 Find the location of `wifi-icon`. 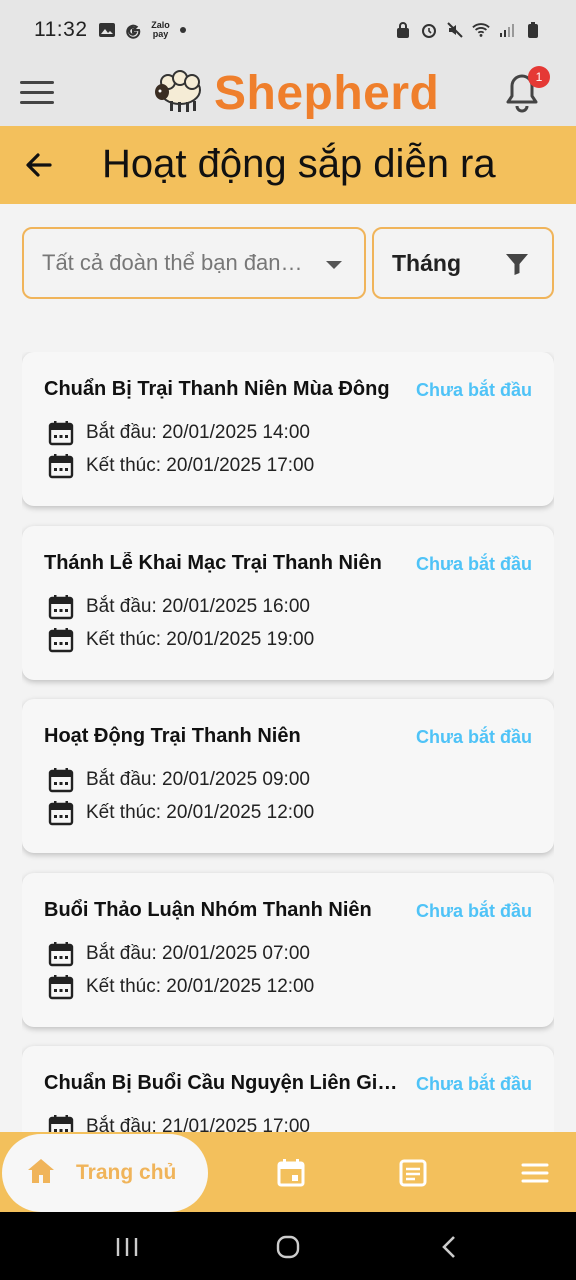

wifi-icon is located at coordinates (481, 30).